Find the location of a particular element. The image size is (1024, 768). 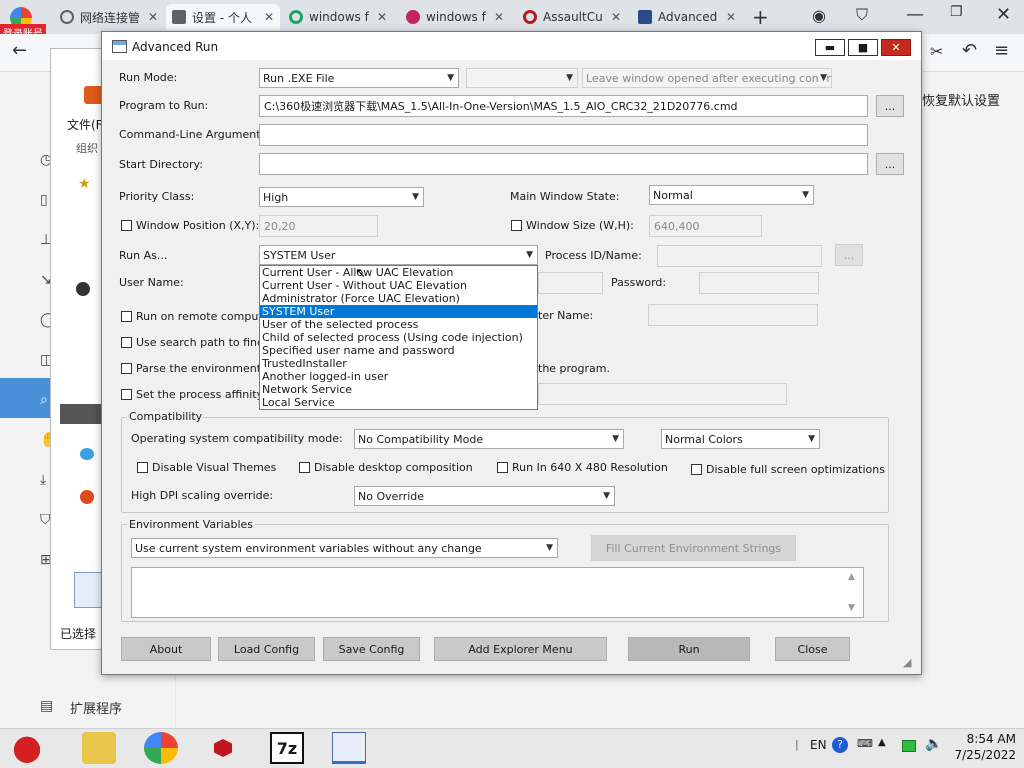

explorer-organize: 组织 is located at coordinates (87, 148).